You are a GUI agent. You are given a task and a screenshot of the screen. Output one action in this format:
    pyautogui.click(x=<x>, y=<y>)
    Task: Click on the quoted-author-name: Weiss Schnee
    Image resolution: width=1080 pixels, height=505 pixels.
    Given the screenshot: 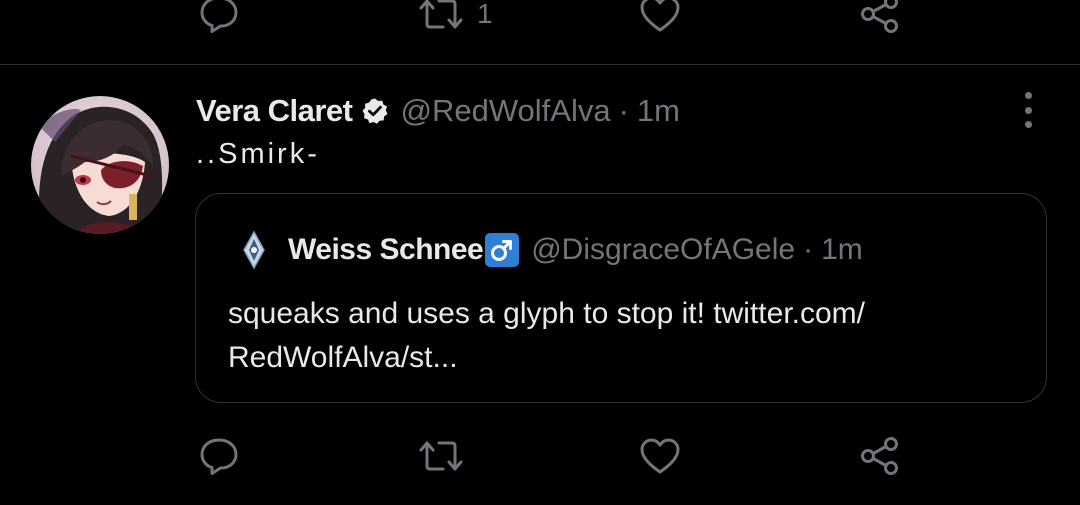 What is the action you would take?
    pyautogui.click(x=386, y=249)
    